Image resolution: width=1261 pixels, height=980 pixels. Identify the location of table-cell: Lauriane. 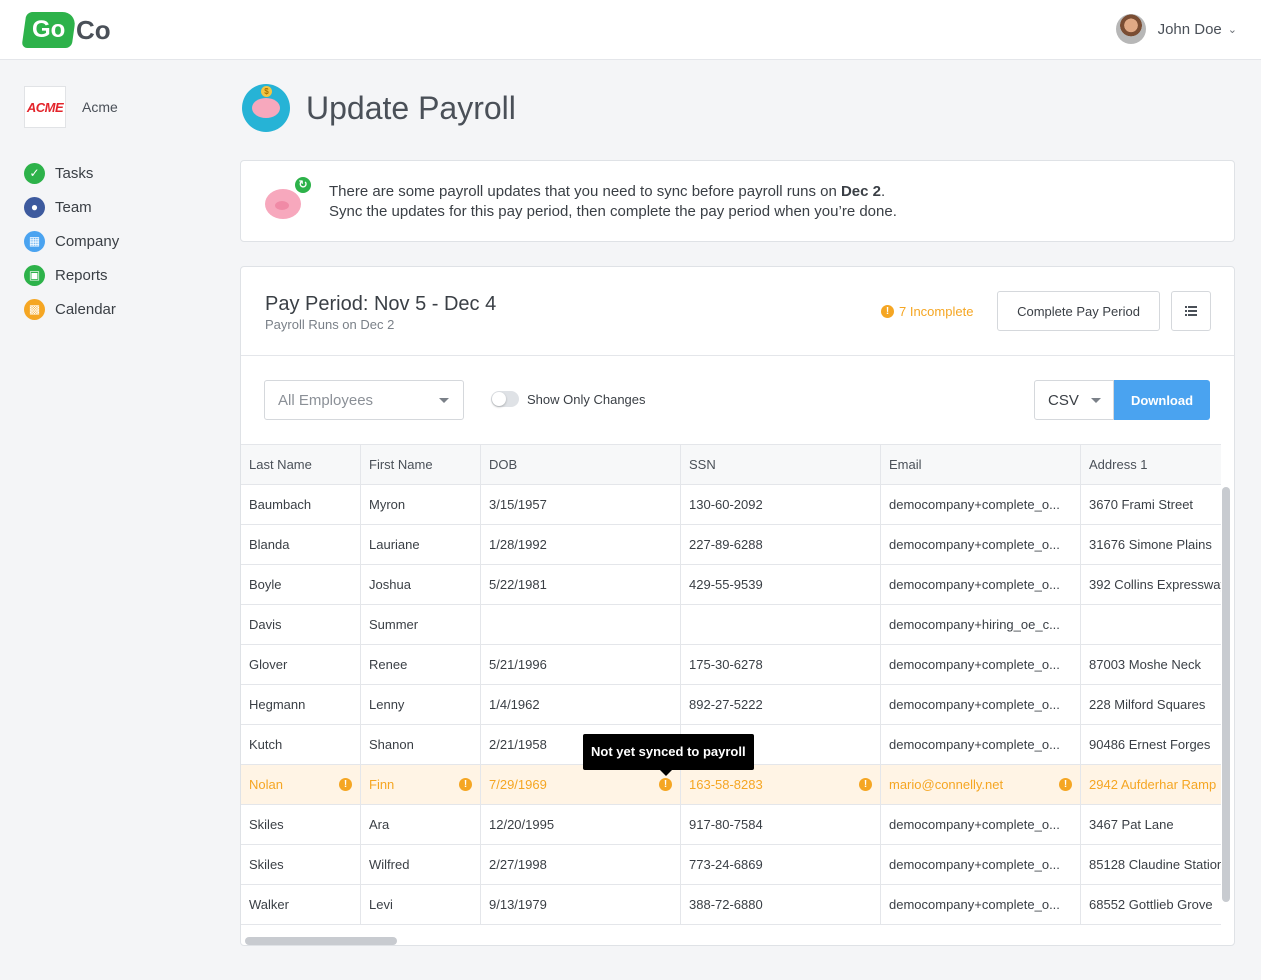
(421, 544).